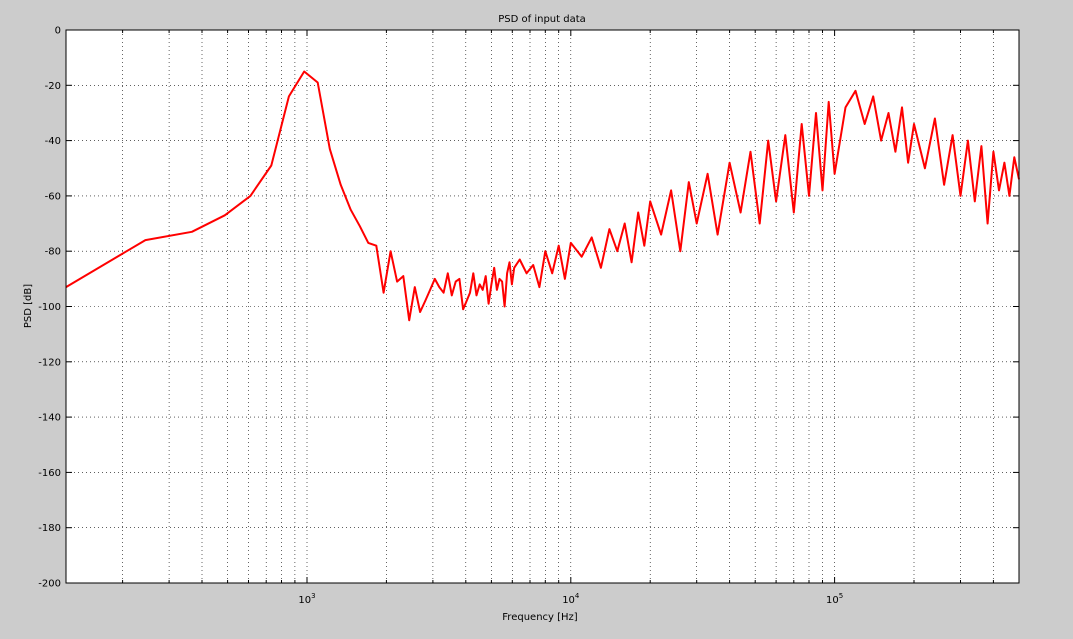 This screenshot has height=639, width=1073. I want to click on y-tick-label: -180, so click(49, 528).